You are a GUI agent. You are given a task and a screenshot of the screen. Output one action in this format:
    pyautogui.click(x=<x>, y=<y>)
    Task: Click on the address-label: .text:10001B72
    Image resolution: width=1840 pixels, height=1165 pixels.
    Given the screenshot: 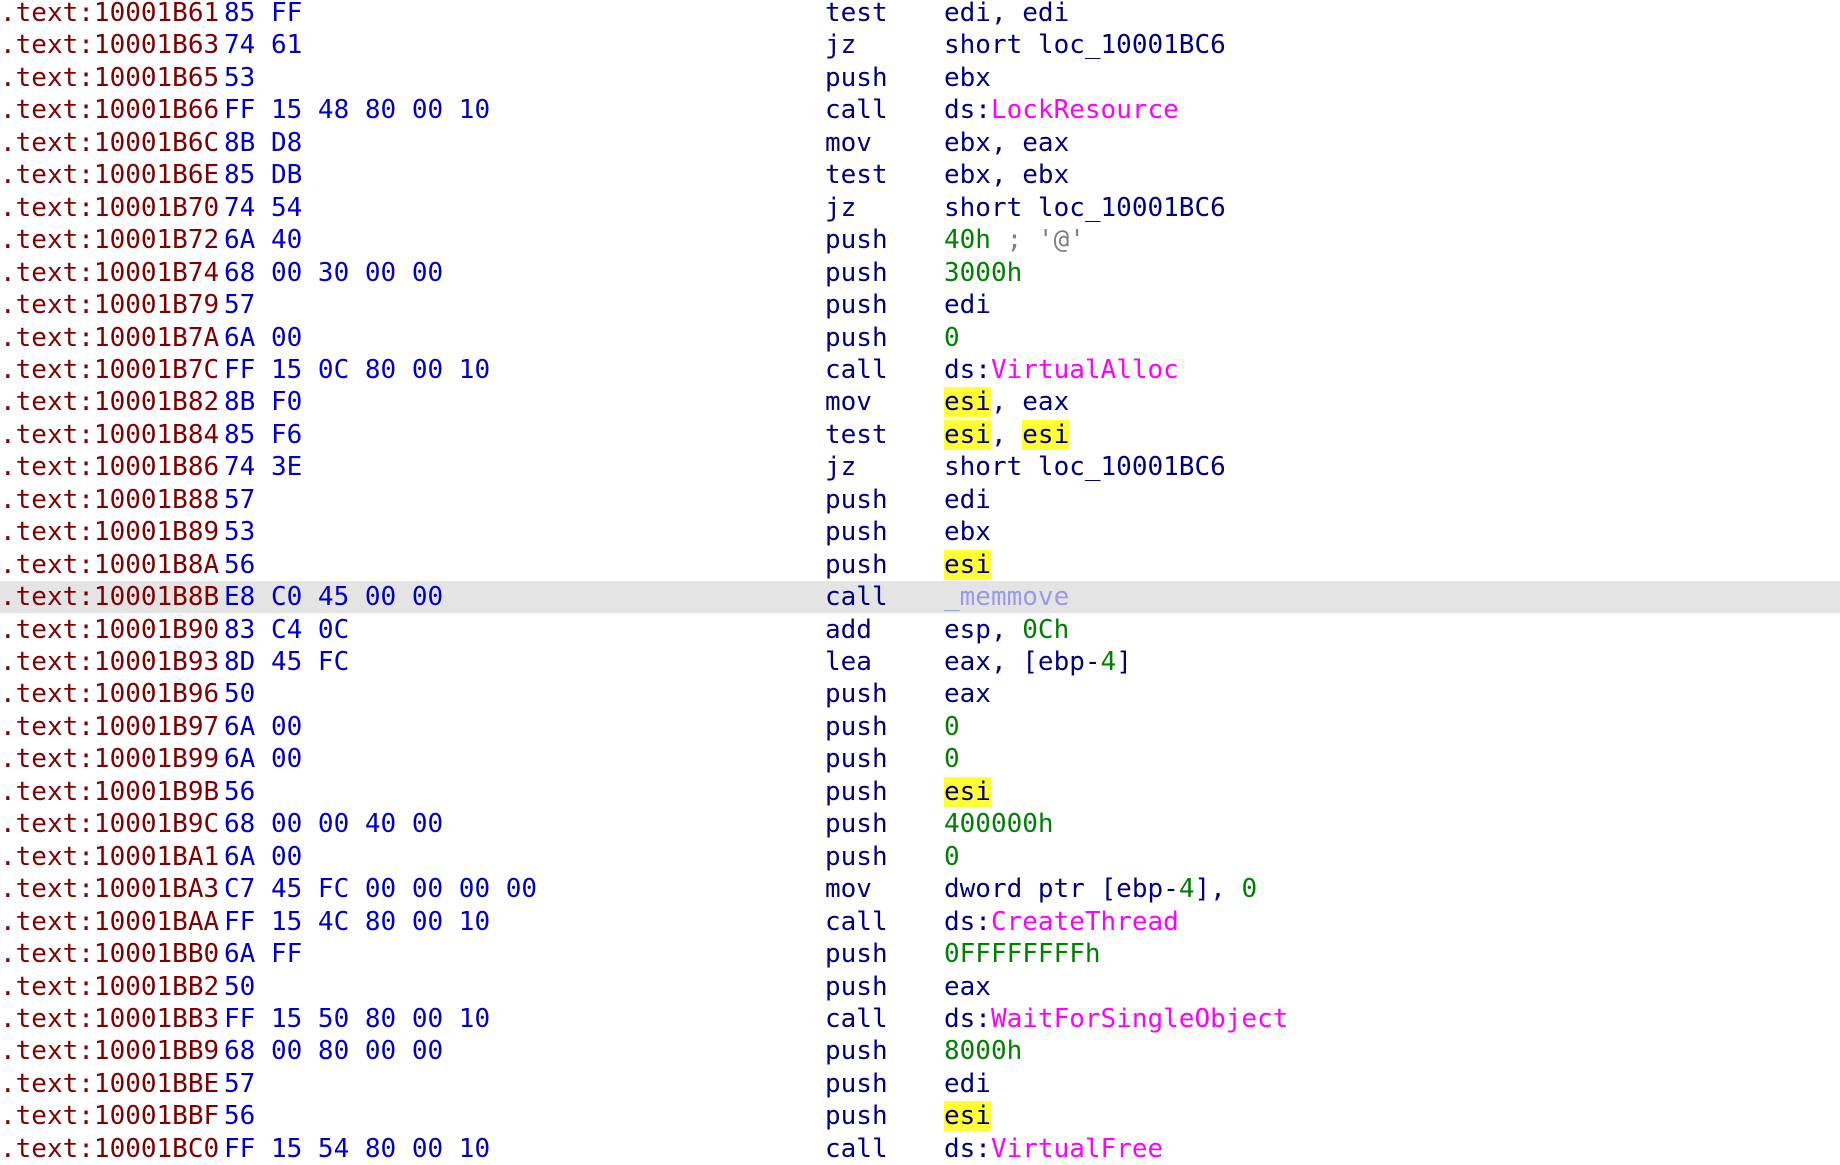 What is the action you would take?
    pyautogui.click(x=109, y=240)
    